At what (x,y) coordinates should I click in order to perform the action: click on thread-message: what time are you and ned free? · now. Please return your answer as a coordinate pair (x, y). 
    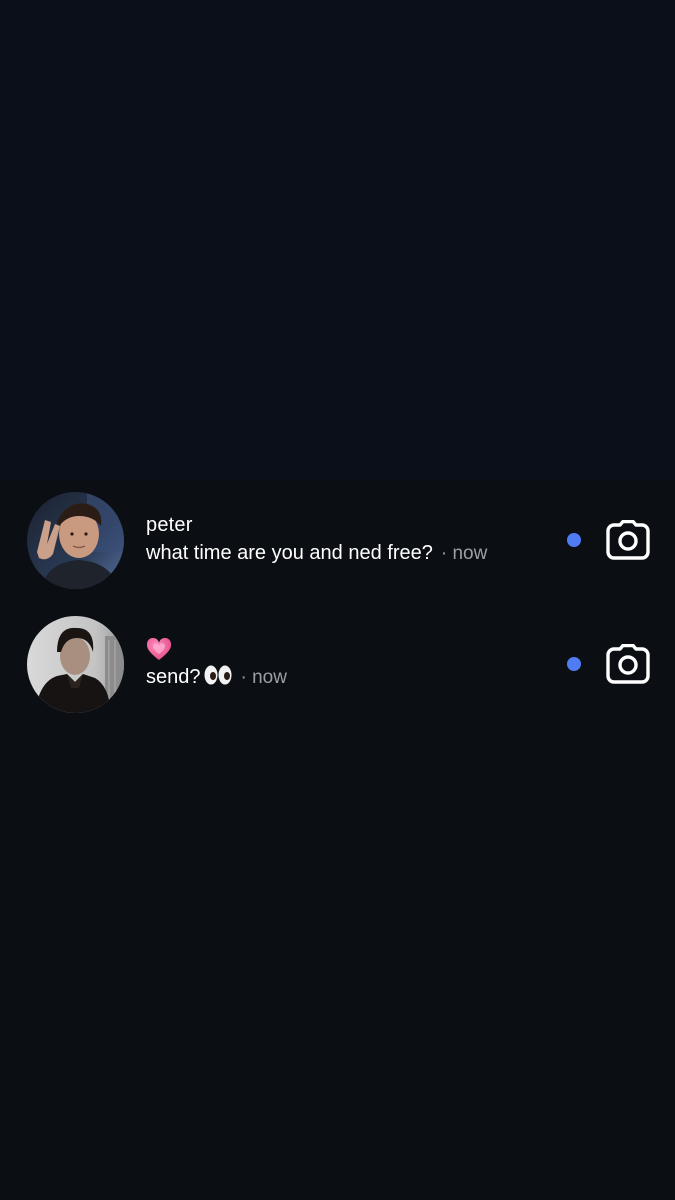
    Looking at the image, I should click on (346, 553).